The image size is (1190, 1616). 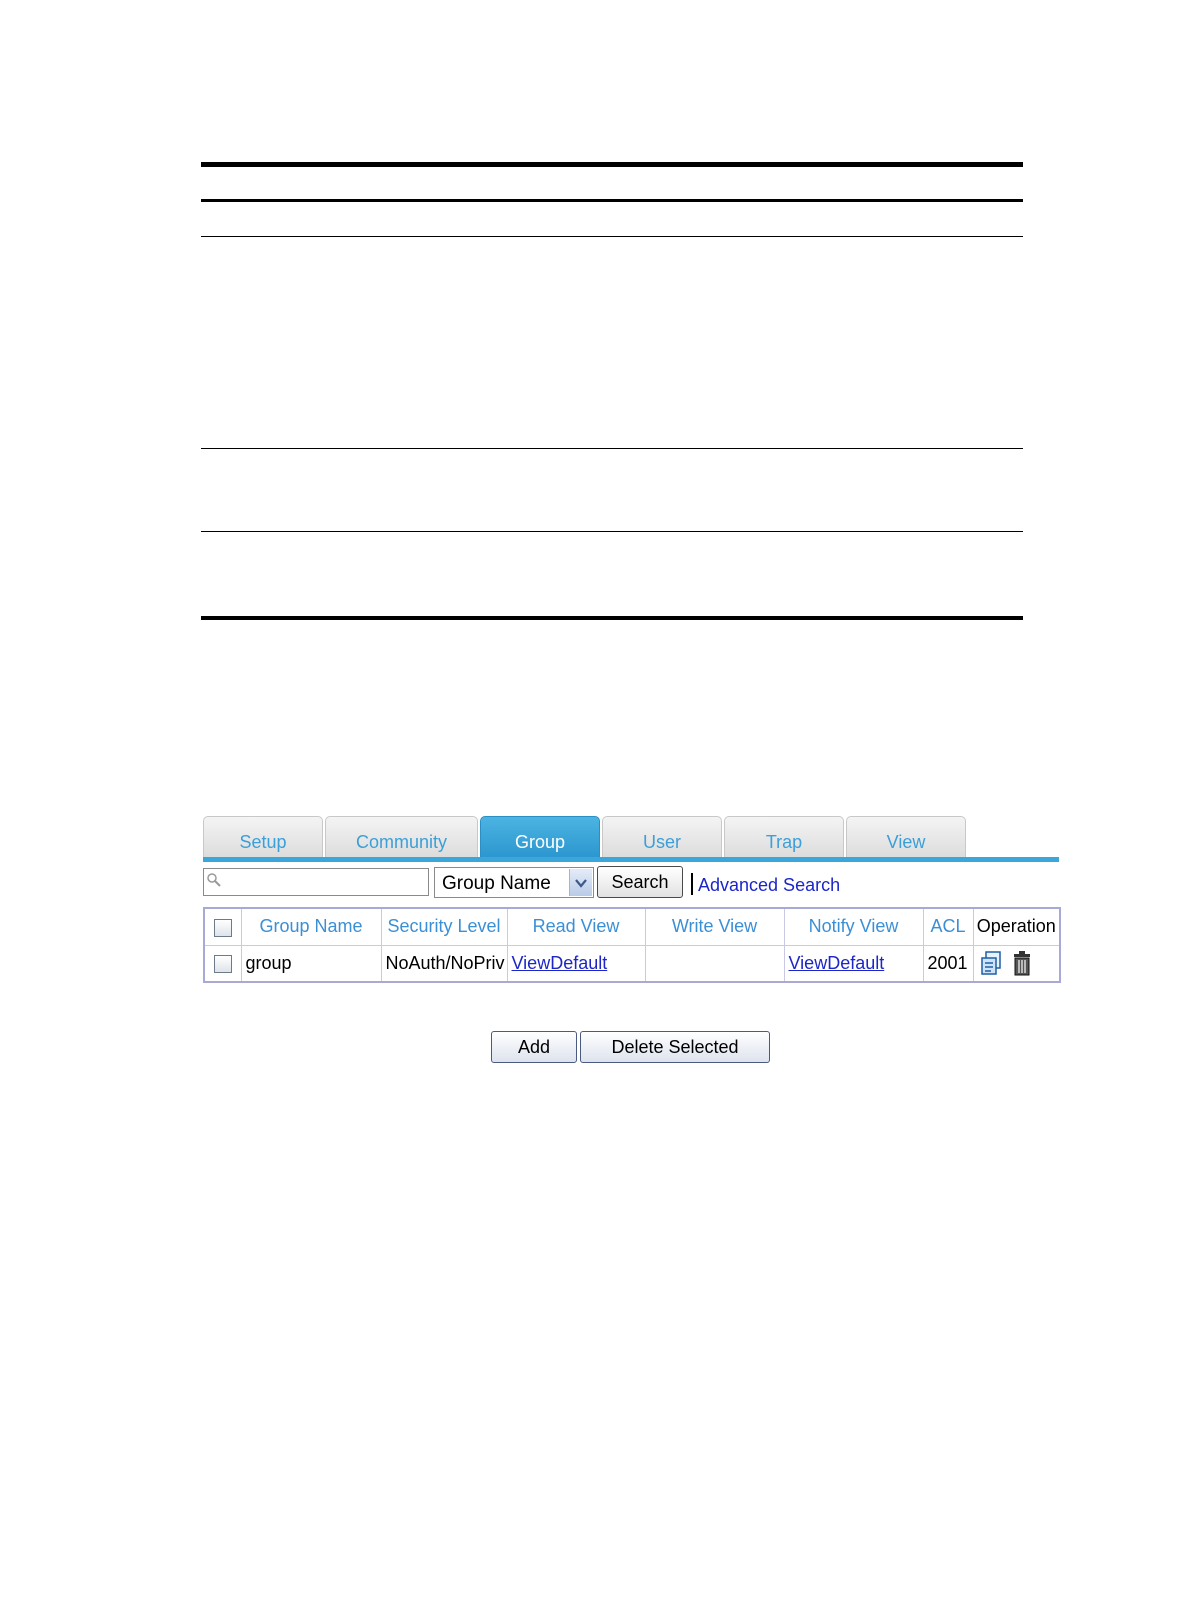 What do you see at coordinates (540, 837) in the screenshot?
I see `tab-group: Group` at bounding box center [540, 837].